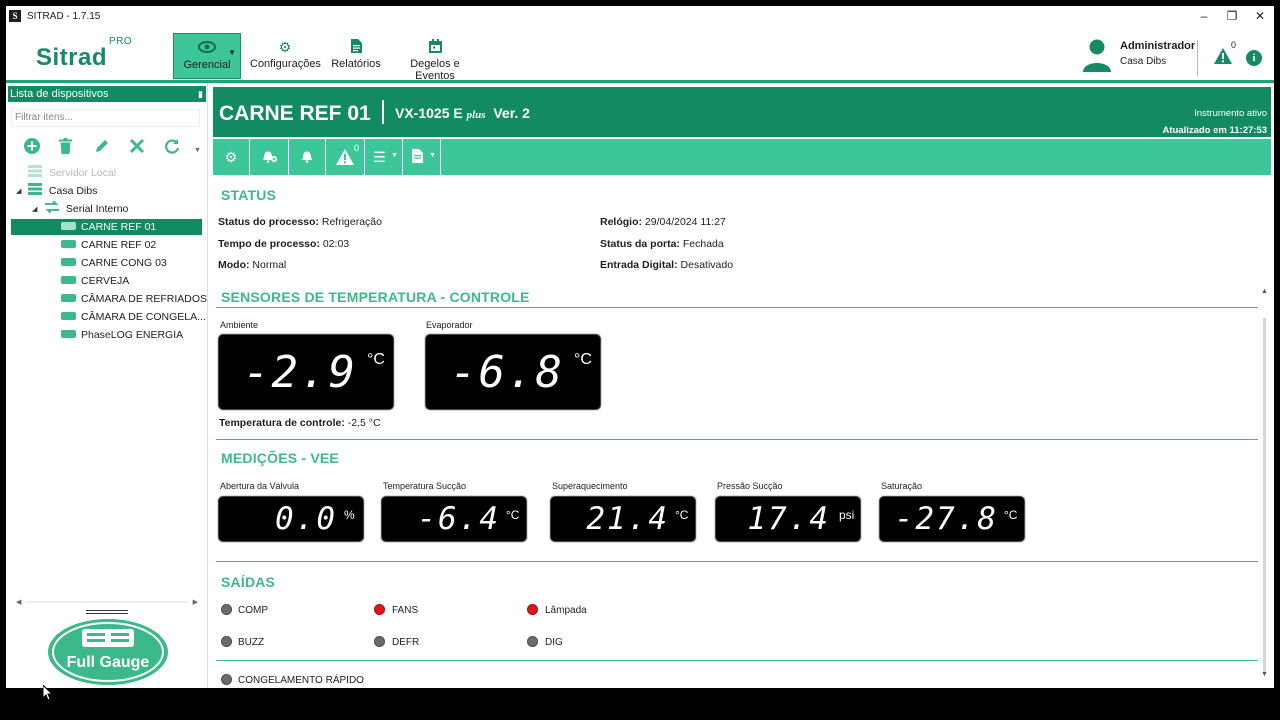 This screenshot has height=720, width=1280. Describe the element at coordinates (1233, 45) in the screenshot. I see `alert-count: 0` at that location.